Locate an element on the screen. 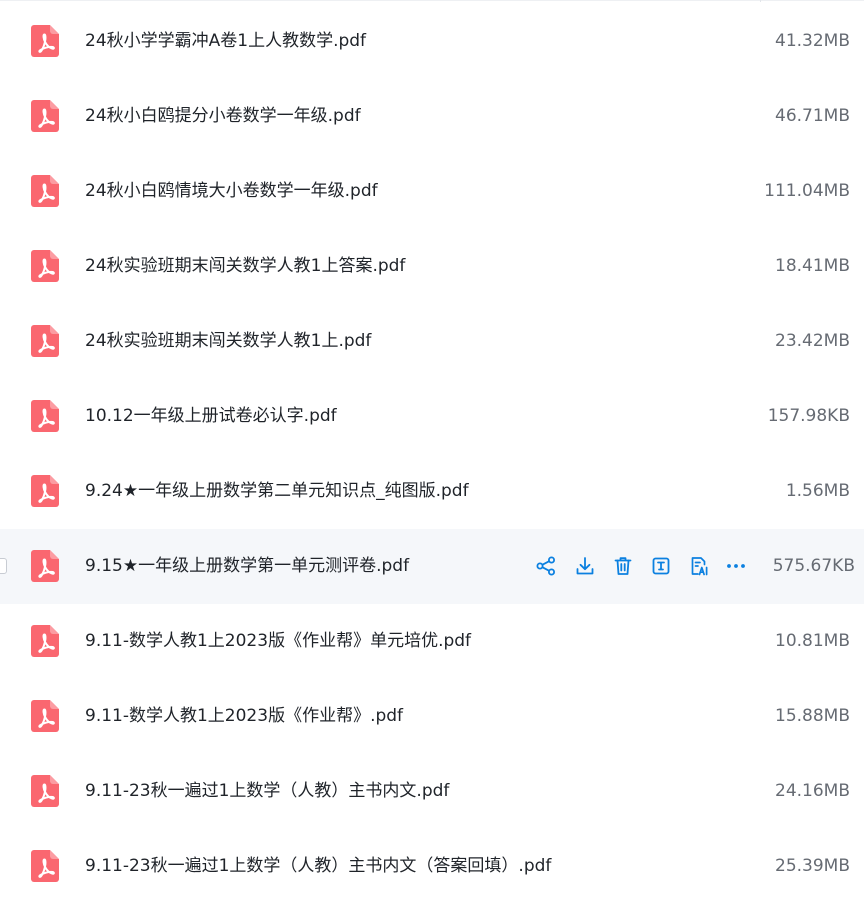  file-size: 575.67KB is located at coordinates (813, 566).